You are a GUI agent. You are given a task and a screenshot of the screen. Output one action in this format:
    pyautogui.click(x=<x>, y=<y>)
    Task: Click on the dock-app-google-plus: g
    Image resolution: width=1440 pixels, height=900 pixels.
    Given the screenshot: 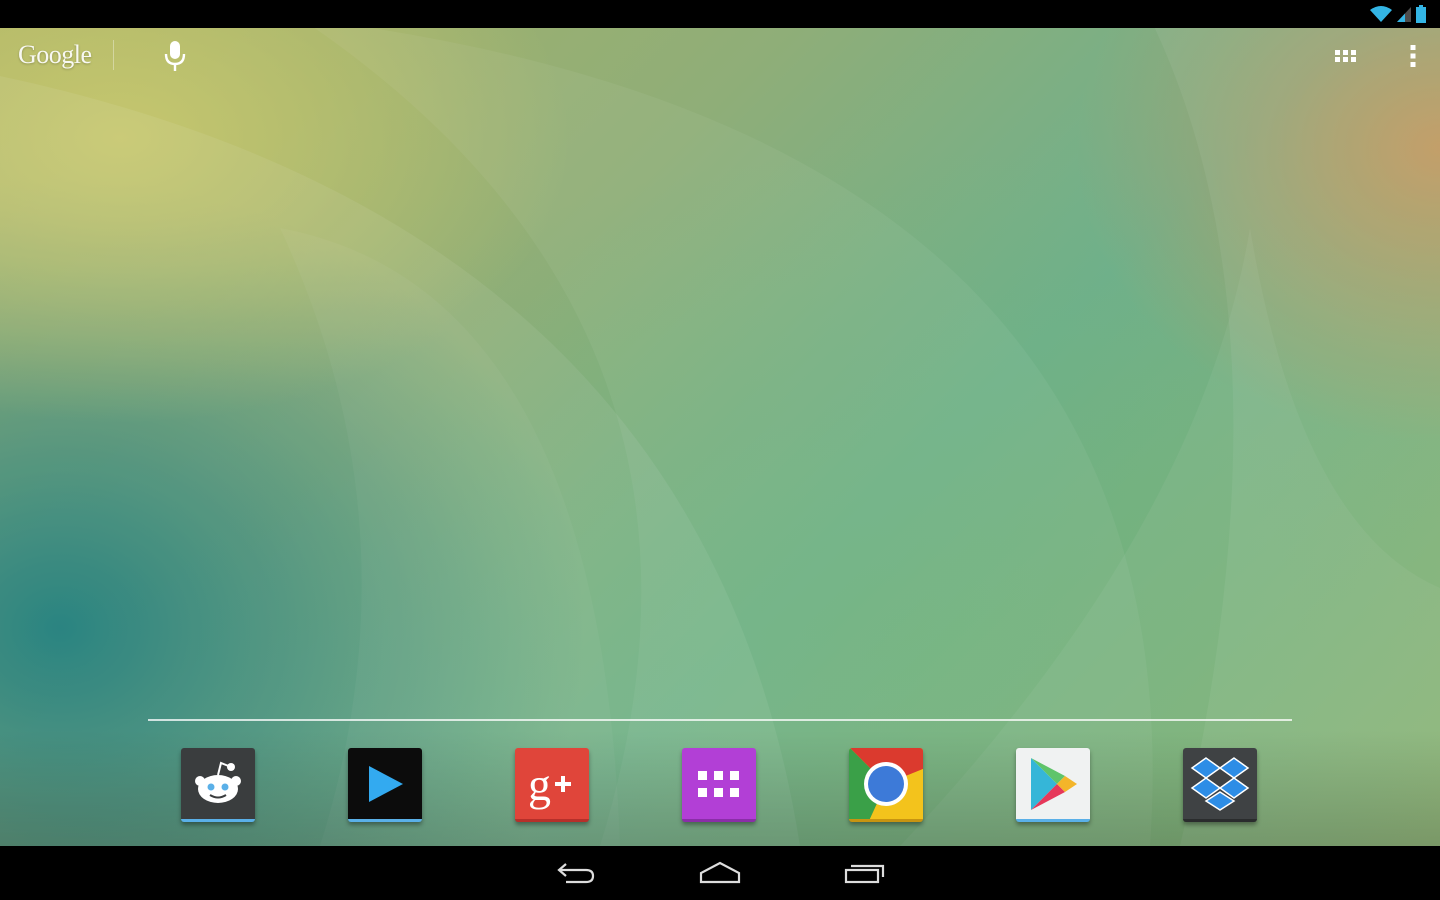 What is the action you would take?
    pyautogui.click(x=552, y=785)
    